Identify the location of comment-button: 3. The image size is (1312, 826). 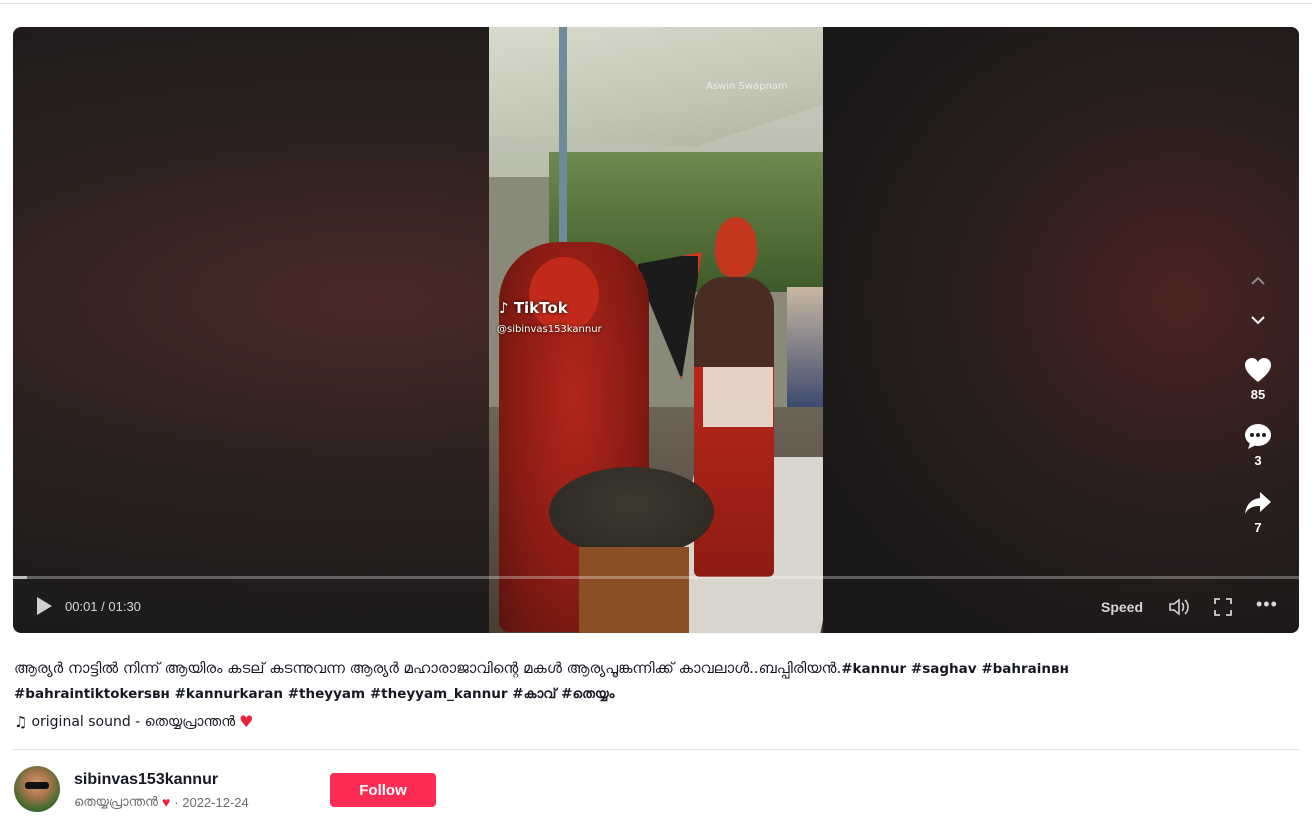
(1258, 445).